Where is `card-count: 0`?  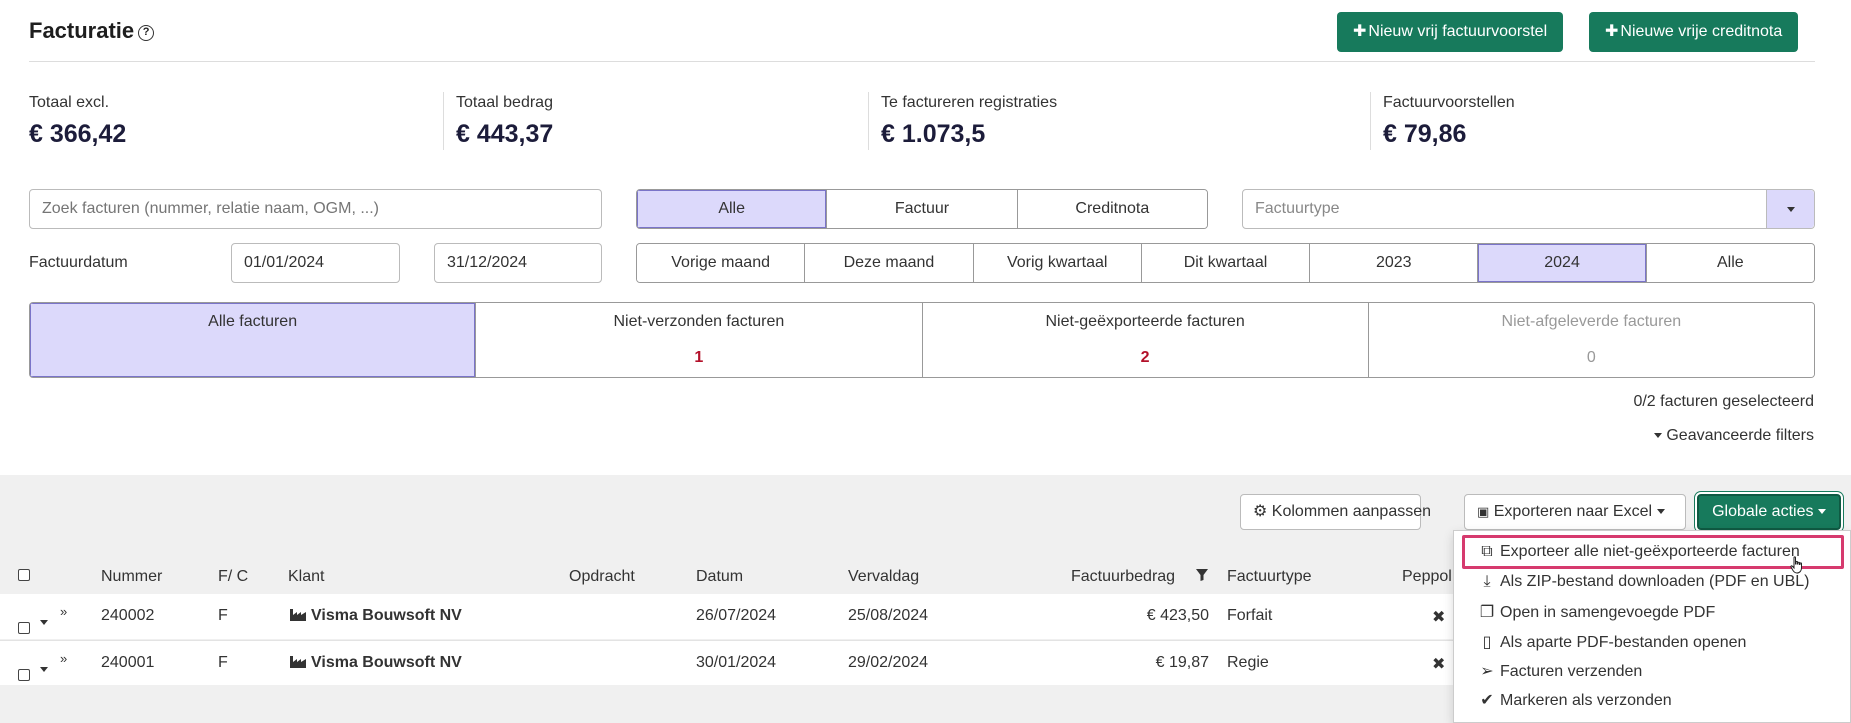 card-count: 0 is located at coordinates (1591, 357).